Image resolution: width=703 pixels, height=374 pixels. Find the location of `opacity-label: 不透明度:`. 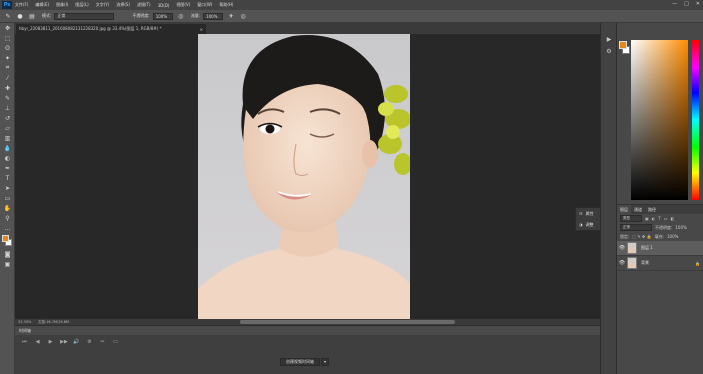

opacity-label: 不透明度: is located at coordinates (141, 15).